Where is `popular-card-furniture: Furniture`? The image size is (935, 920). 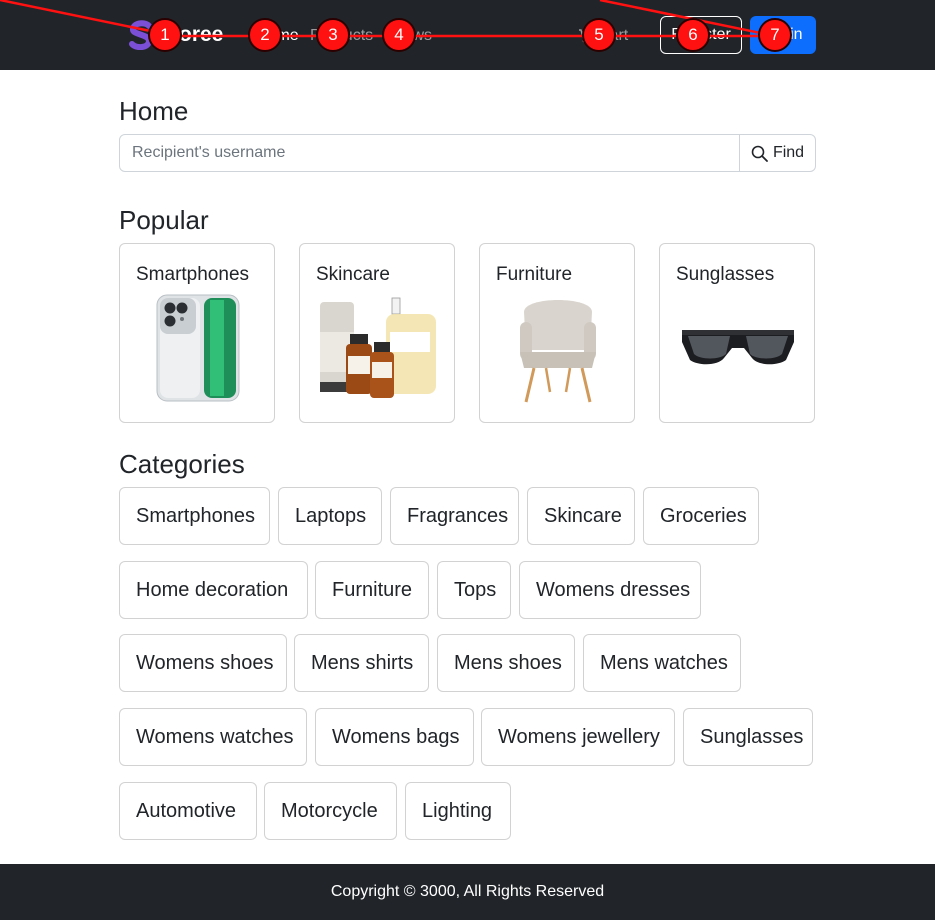
popular-card-furniture: Furniture is located at coordinates (557, 333).